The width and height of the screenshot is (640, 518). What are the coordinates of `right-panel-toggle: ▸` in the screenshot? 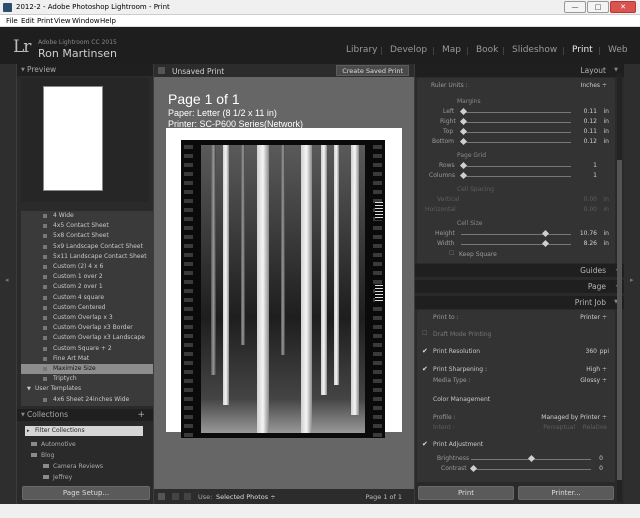 It's located at (632, 284).